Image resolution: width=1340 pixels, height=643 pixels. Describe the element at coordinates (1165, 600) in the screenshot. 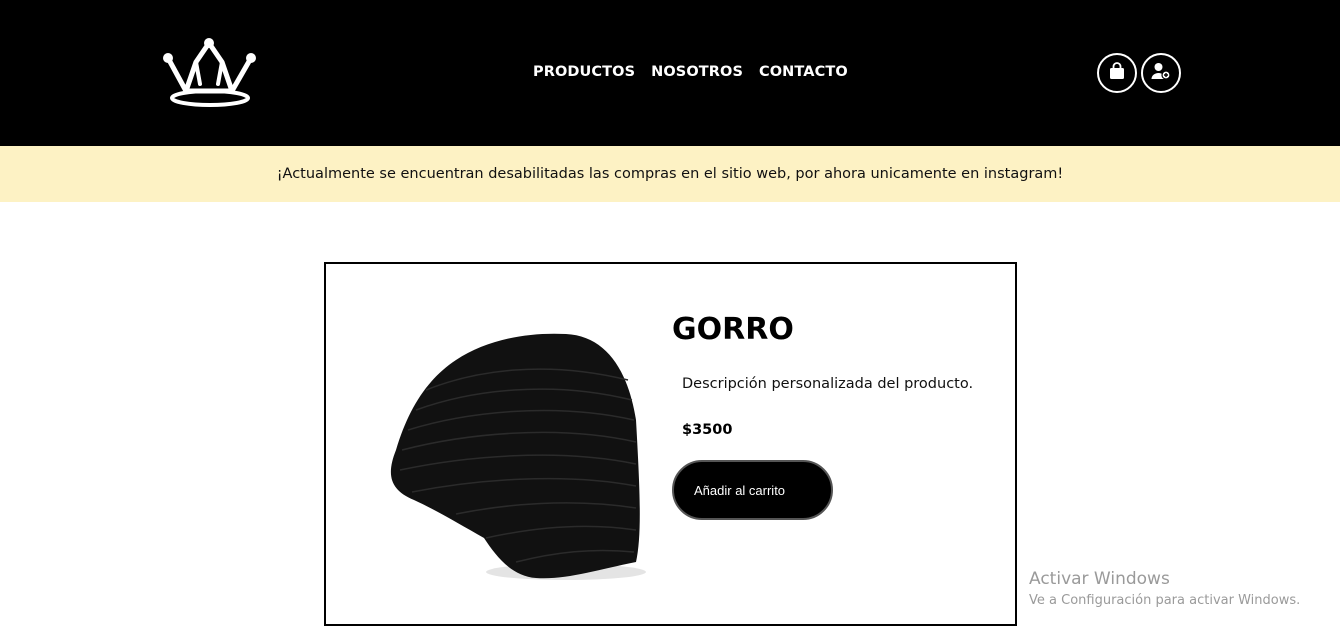

I see `watermark-subtitle: Ve a Configuración para activar Windows.` at that location.